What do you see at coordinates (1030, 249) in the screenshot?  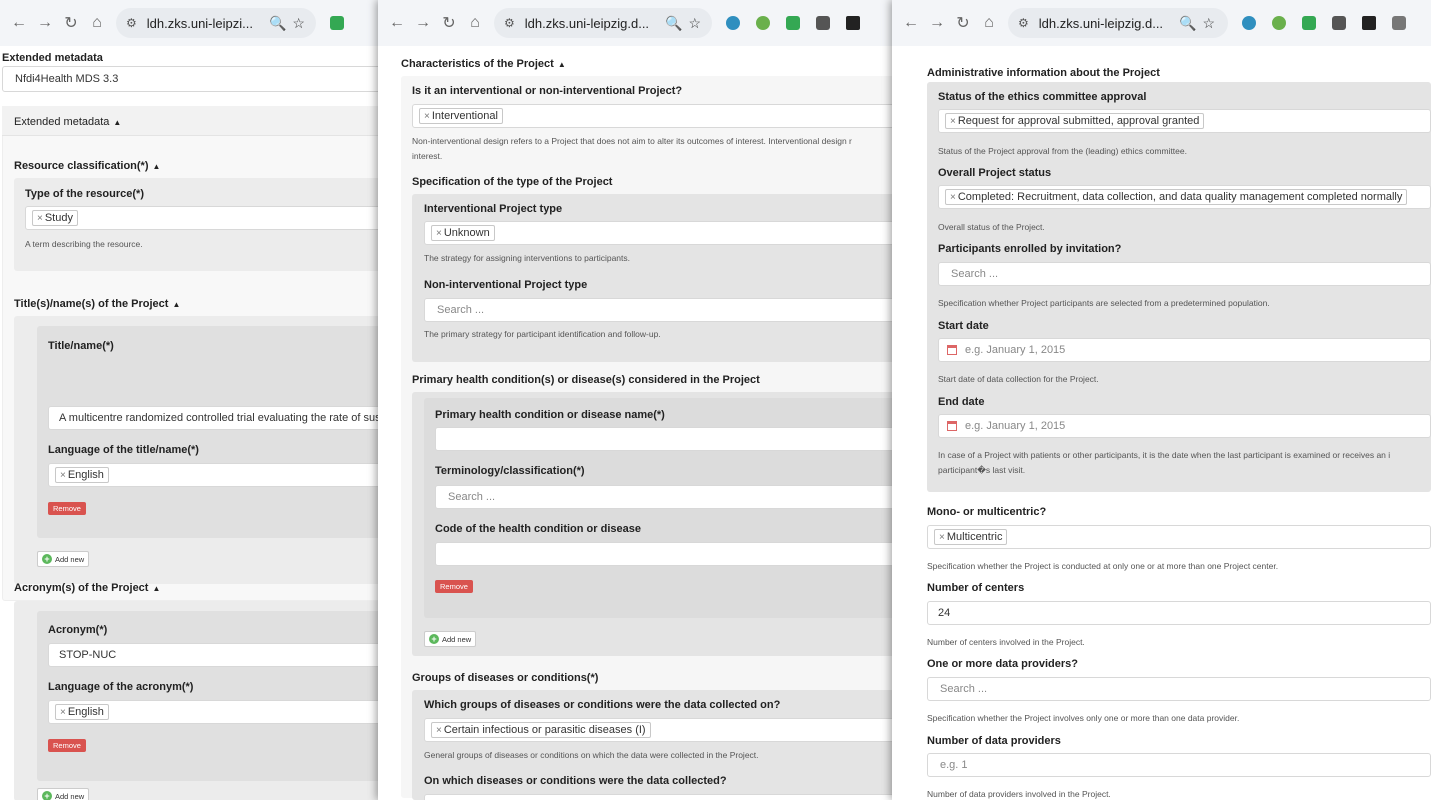 I see `field-label: Participants enrolled by invitation?` at bounding box center [1030, 249].